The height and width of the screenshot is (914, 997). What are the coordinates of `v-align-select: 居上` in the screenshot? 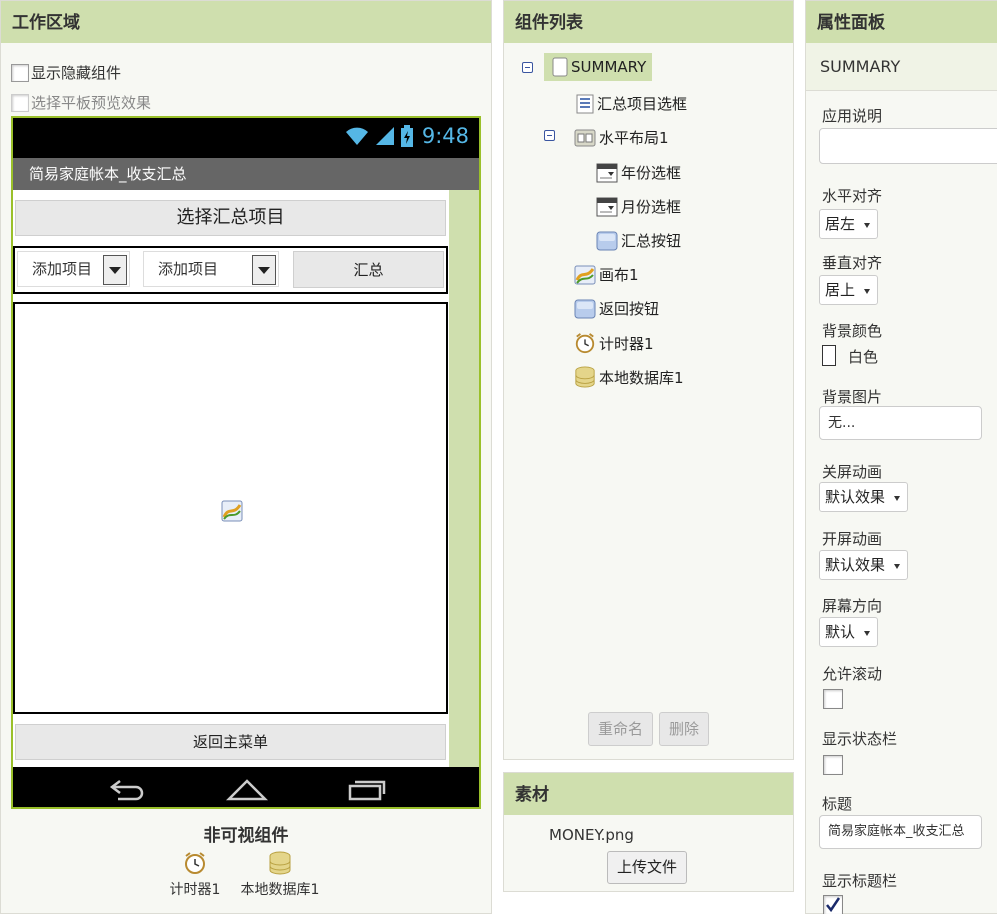 It's located at (849, 290).